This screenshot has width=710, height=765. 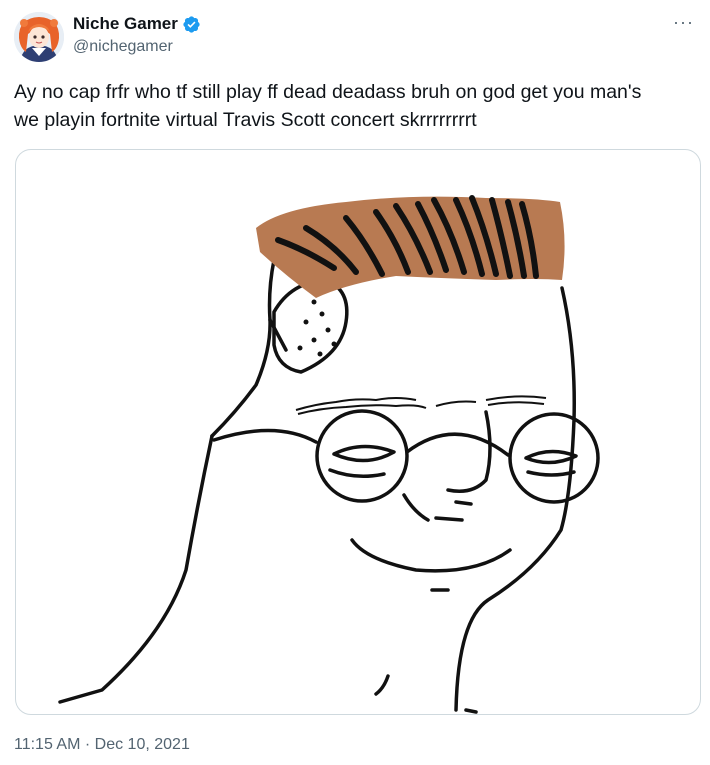 What do you see at coordinates (125, 24) in the screenshot?
I see `author-display-name: Niche Gamer` at bounding box center [125, 24].